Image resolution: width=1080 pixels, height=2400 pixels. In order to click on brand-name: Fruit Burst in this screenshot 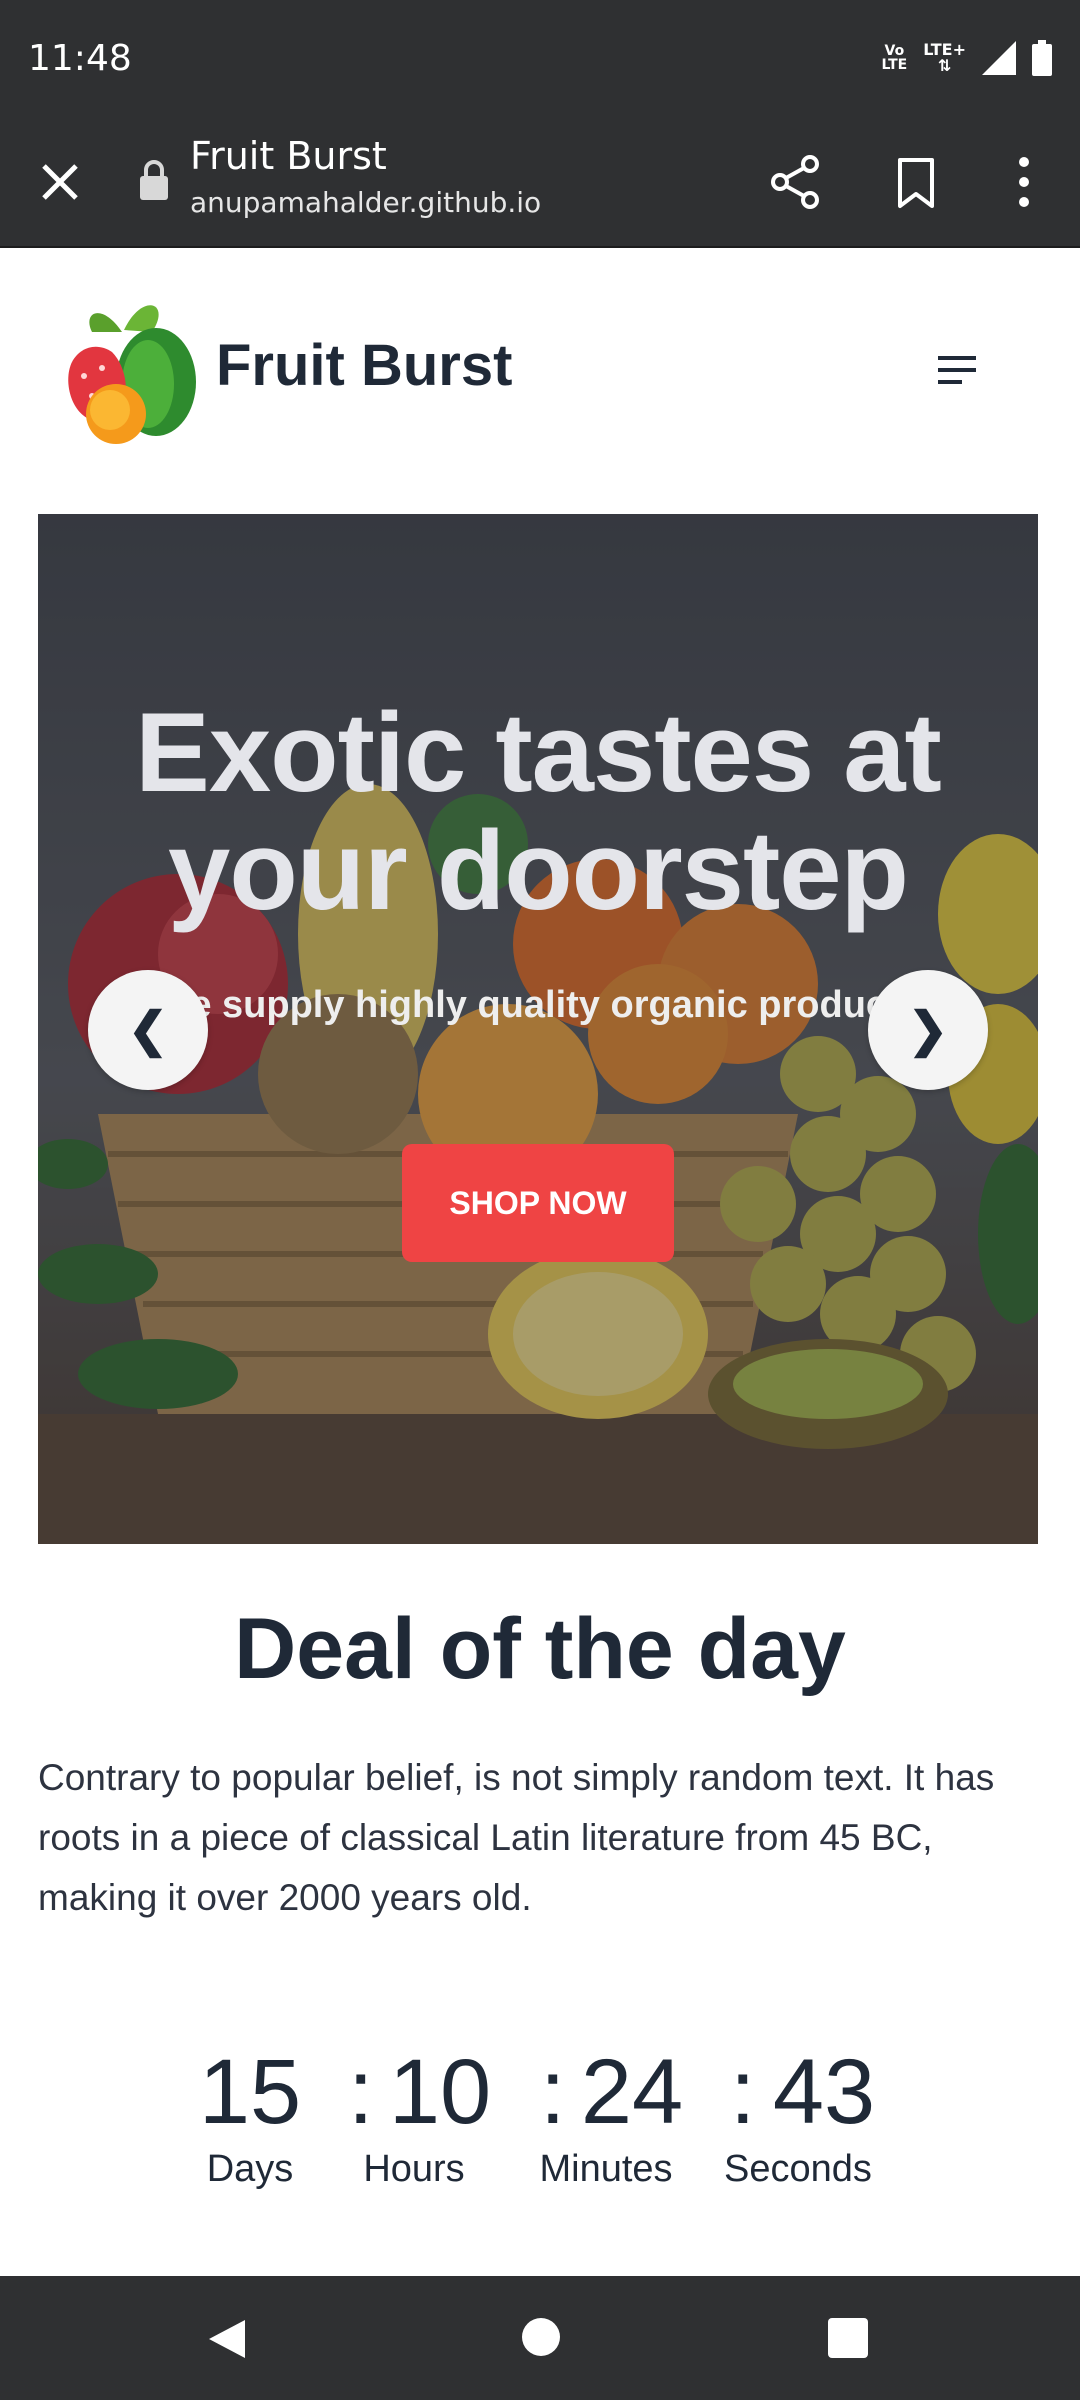, I will do `click(364, 365)`.